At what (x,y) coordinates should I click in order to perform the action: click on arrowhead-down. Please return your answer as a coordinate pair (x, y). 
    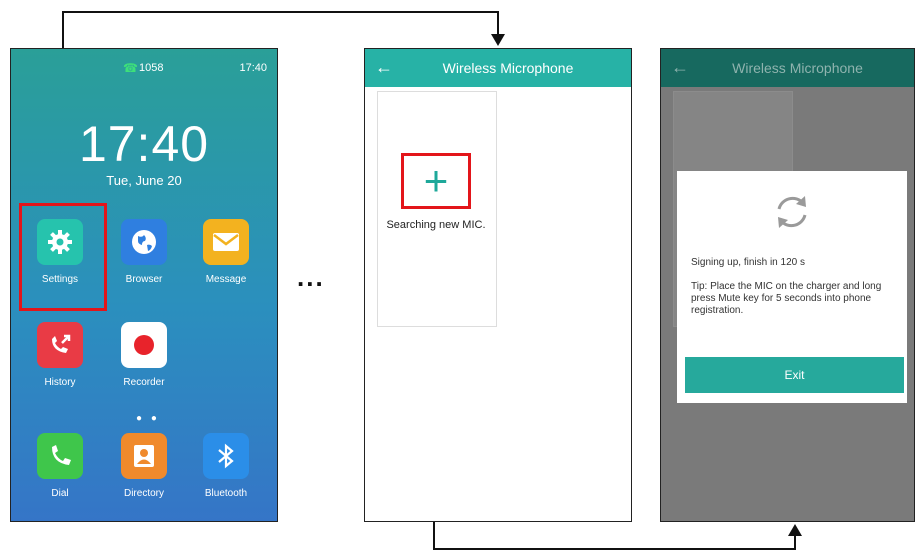
    Looking at the image, I should click on (498, 40).